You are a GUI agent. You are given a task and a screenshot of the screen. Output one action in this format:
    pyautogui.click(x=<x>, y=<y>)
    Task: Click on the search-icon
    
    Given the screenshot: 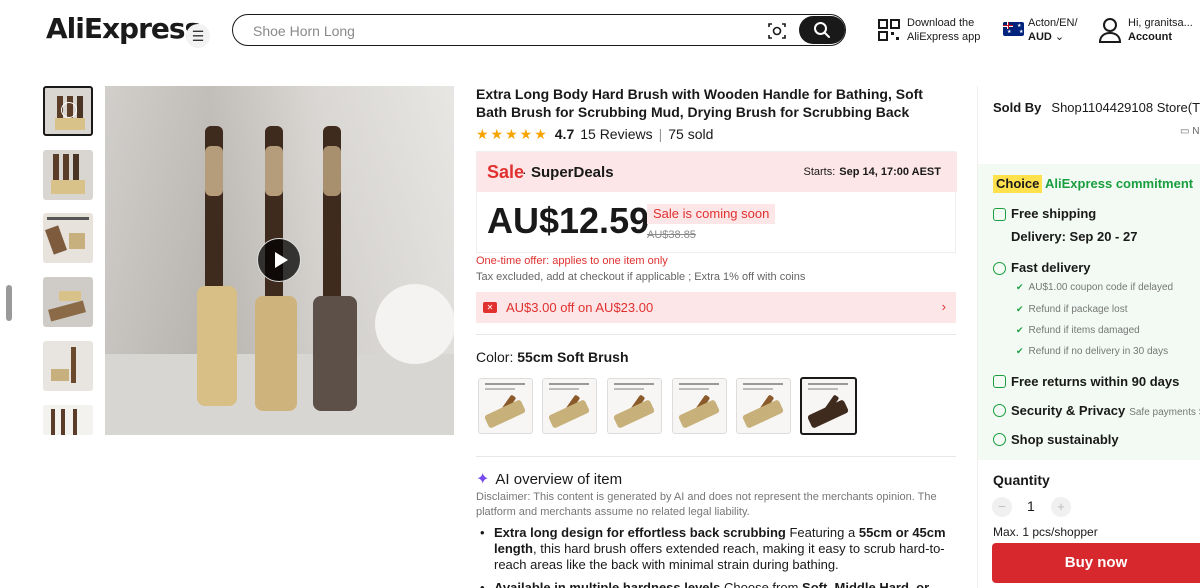 What is the action you would take?
    pyautogui.click(x=822, y=30)
    